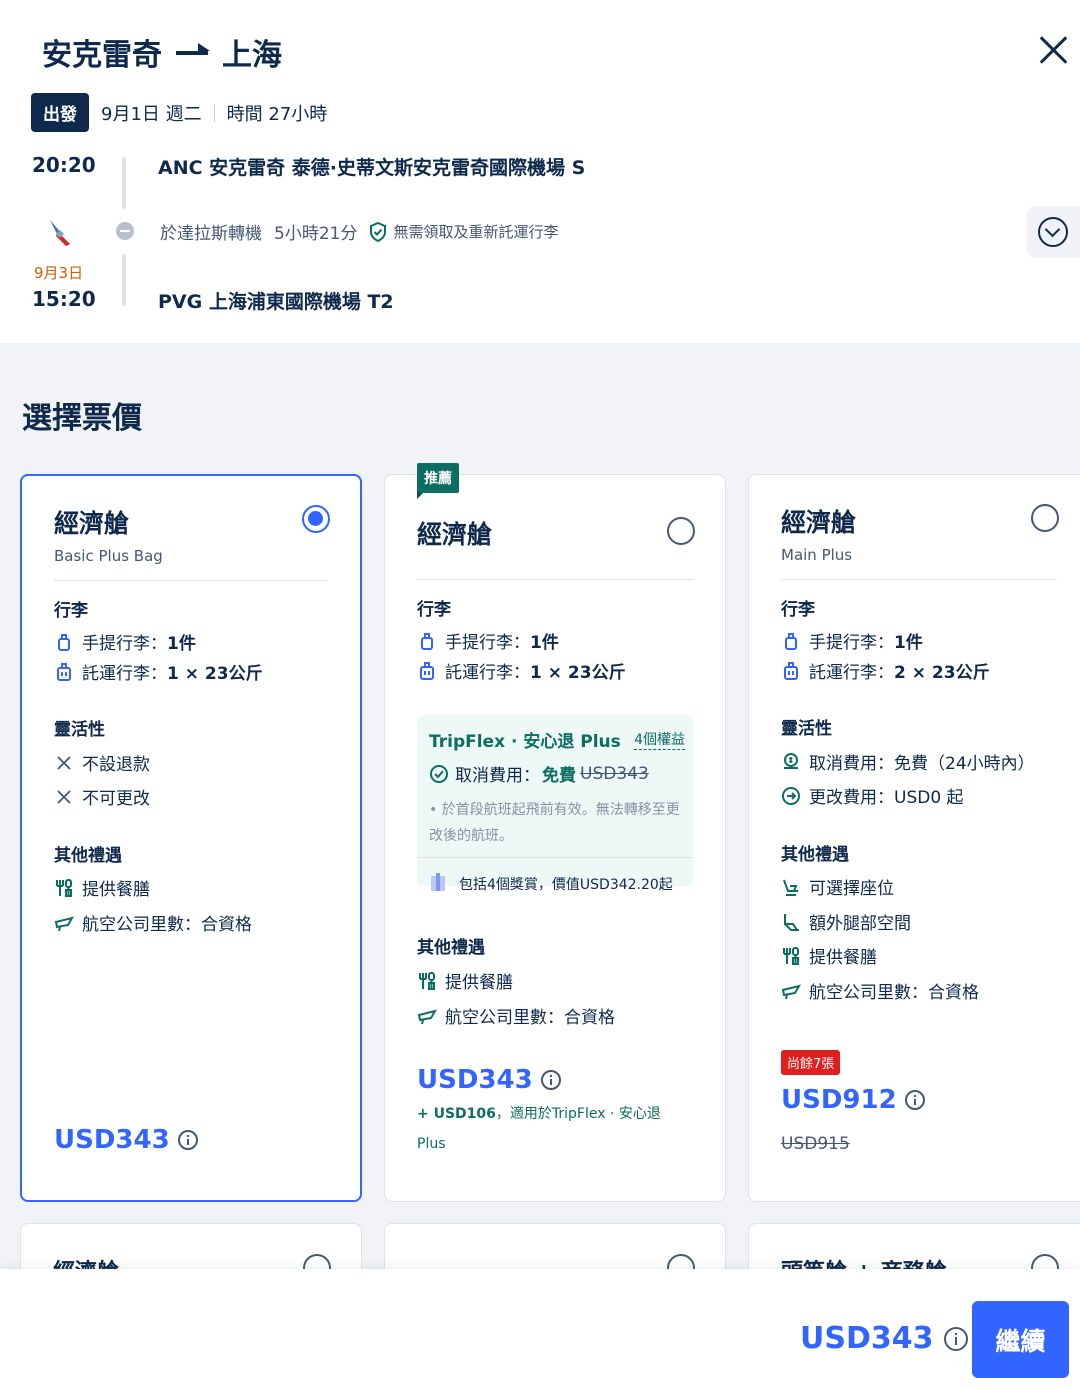 This screenshot has height=1388, width=1080. Describe the element at coordinates (1020, 1339) in the screenshot. I see `continue-button: 繼續` at that location.